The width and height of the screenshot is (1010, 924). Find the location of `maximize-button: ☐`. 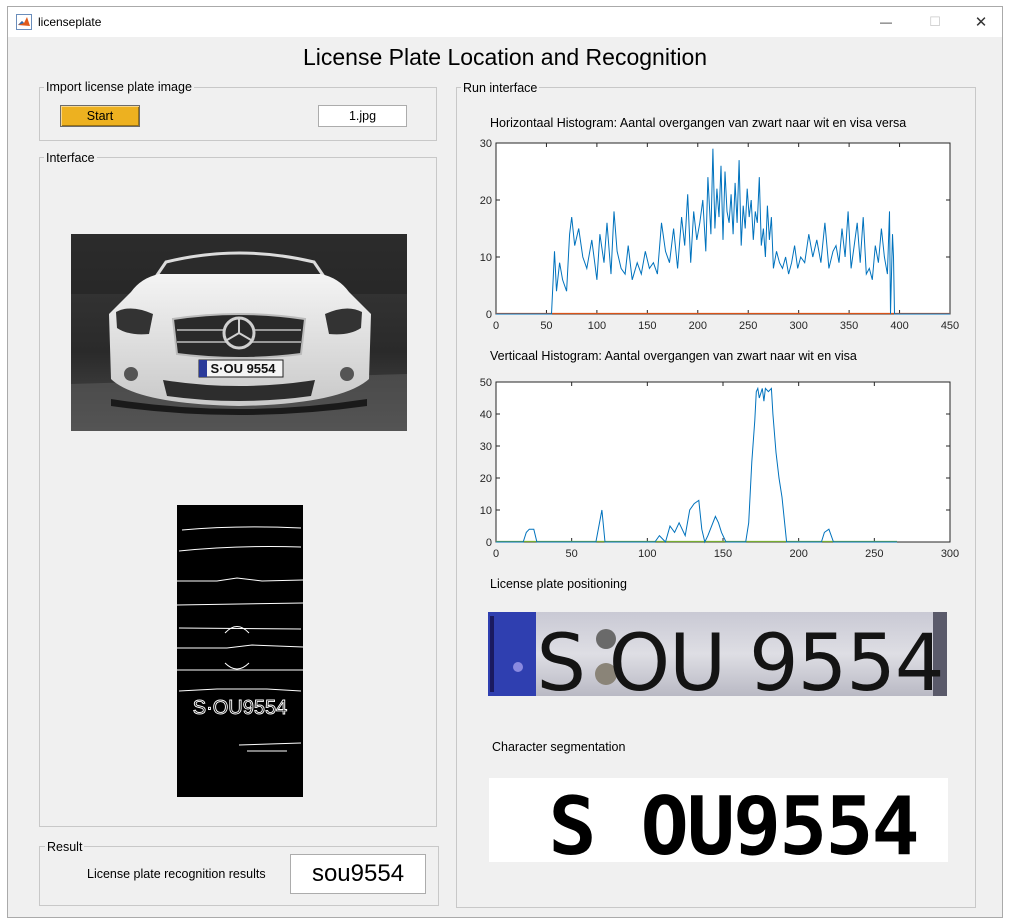

maximize-button: ☐ is located at coordinates (935, 22).